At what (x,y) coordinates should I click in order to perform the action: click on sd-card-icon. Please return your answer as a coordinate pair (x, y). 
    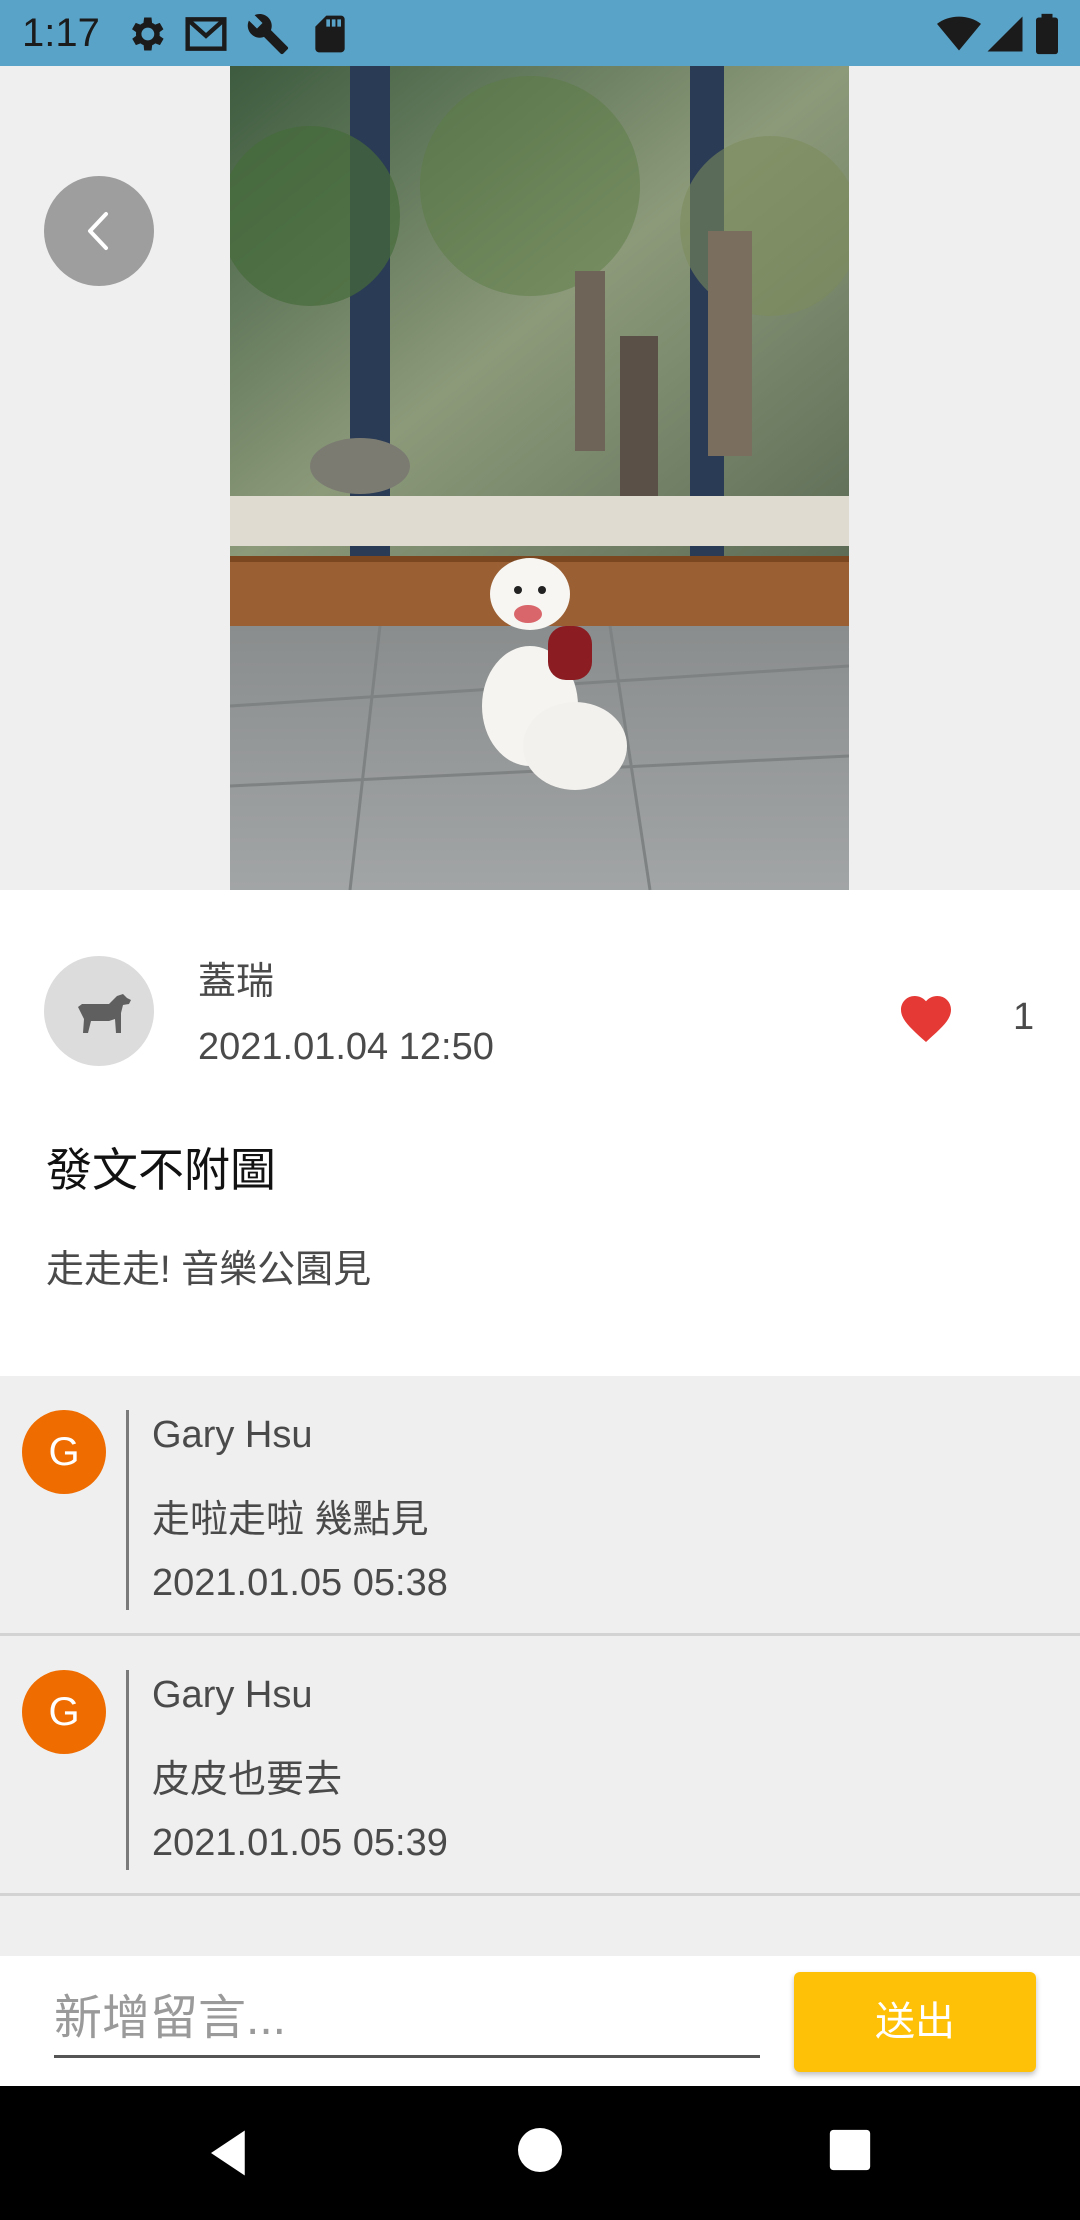
    Looking at the image, I should click on (330, 34).